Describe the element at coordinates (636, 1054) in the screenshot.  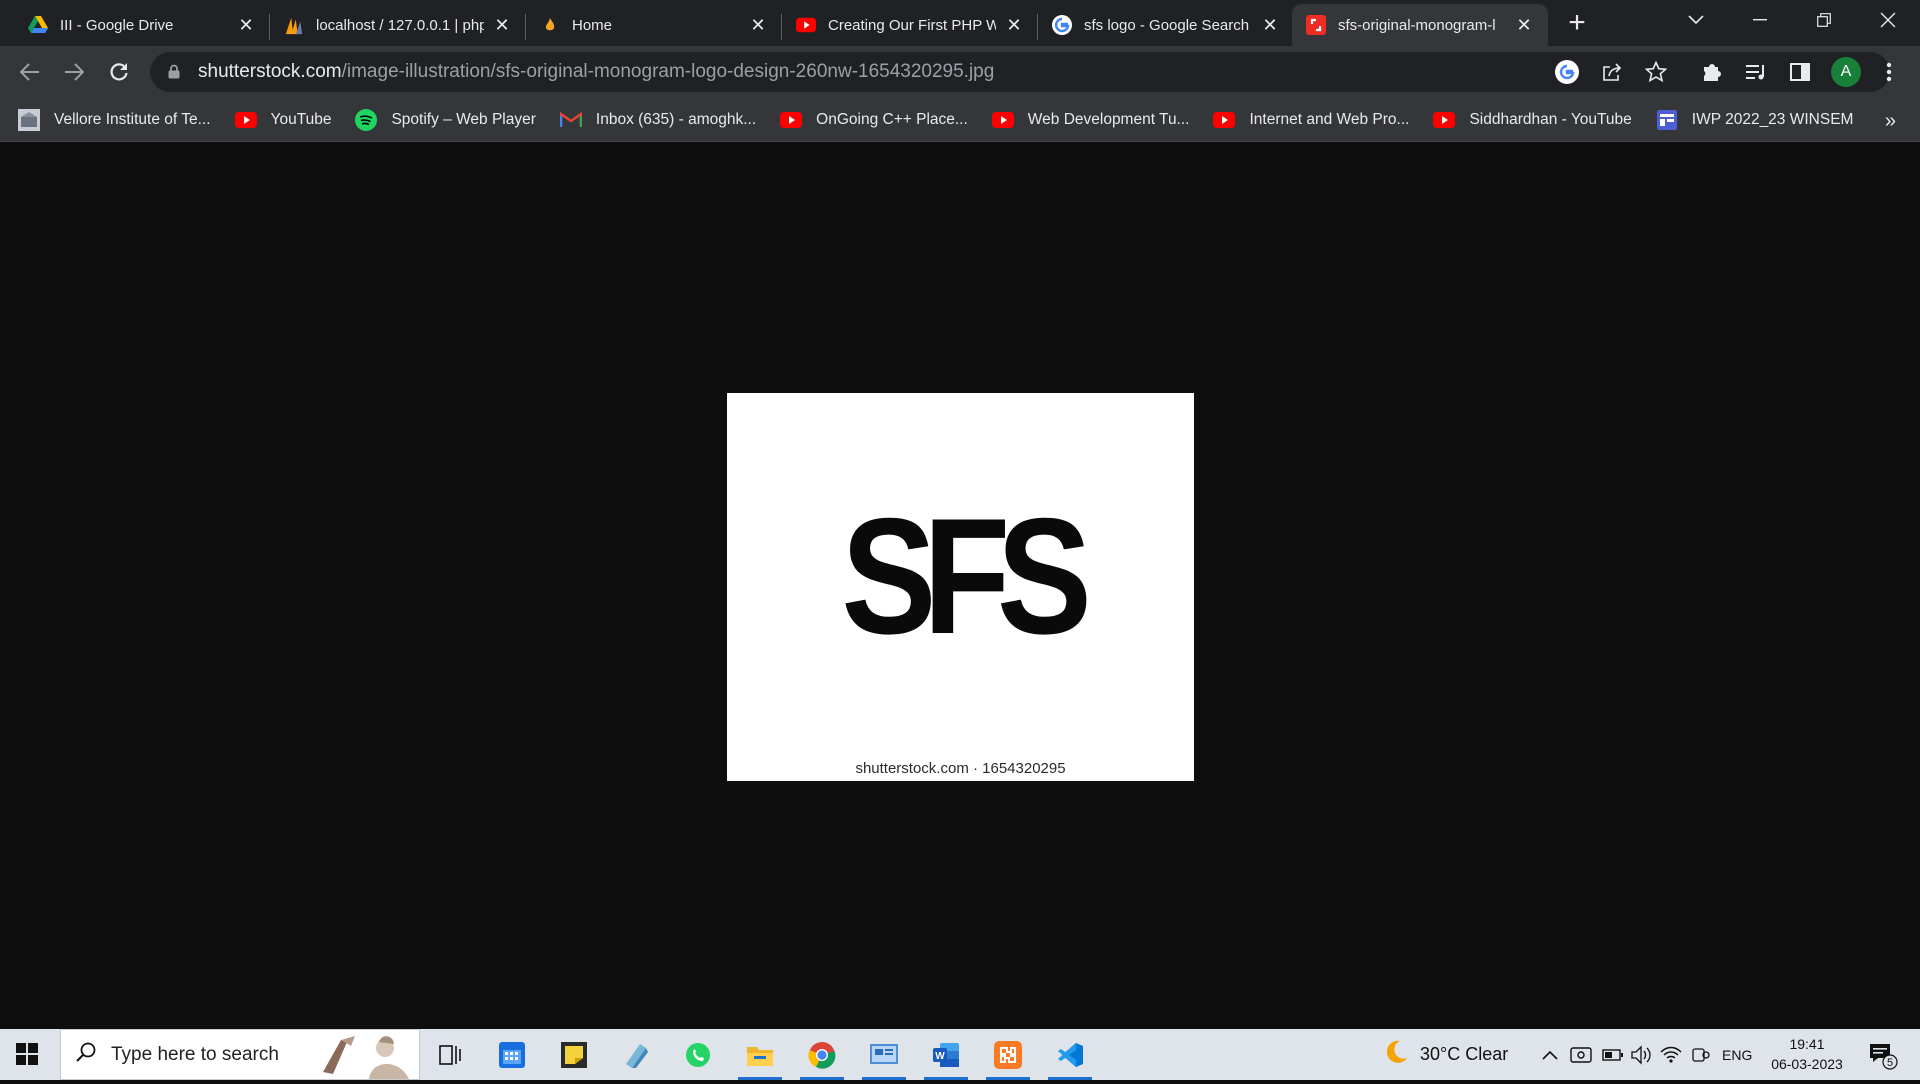
I see `snipping-tool-icon` at that location.